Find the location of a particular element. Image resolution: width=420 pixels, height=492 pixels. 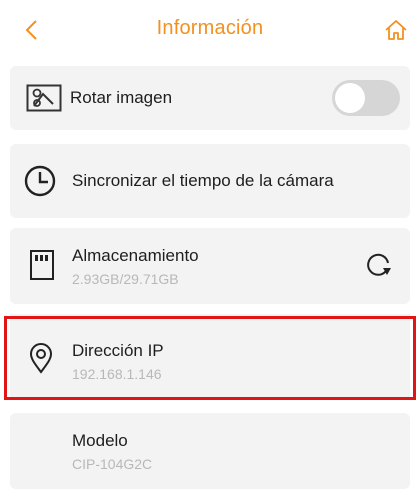

home-button is located at coordinates (396, 30).